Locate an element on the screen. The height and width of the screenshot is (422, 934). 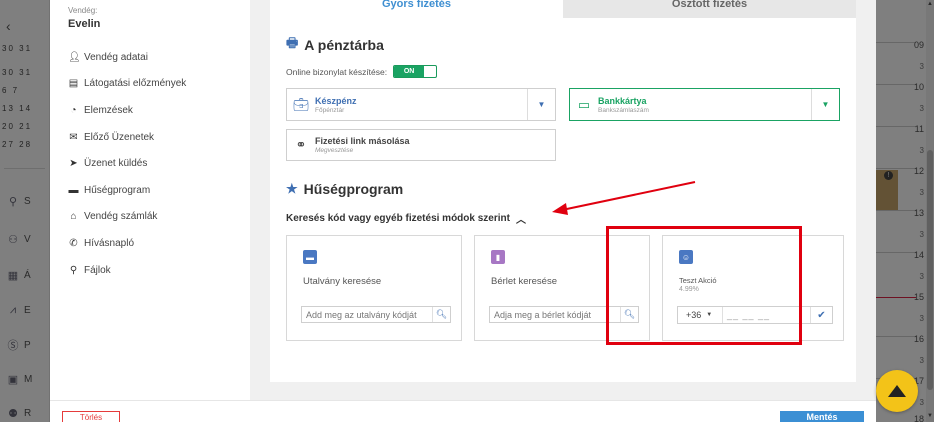
payment-tabs: Gyors fizetés Osztott fizetés is located at coordinates (563, 9).